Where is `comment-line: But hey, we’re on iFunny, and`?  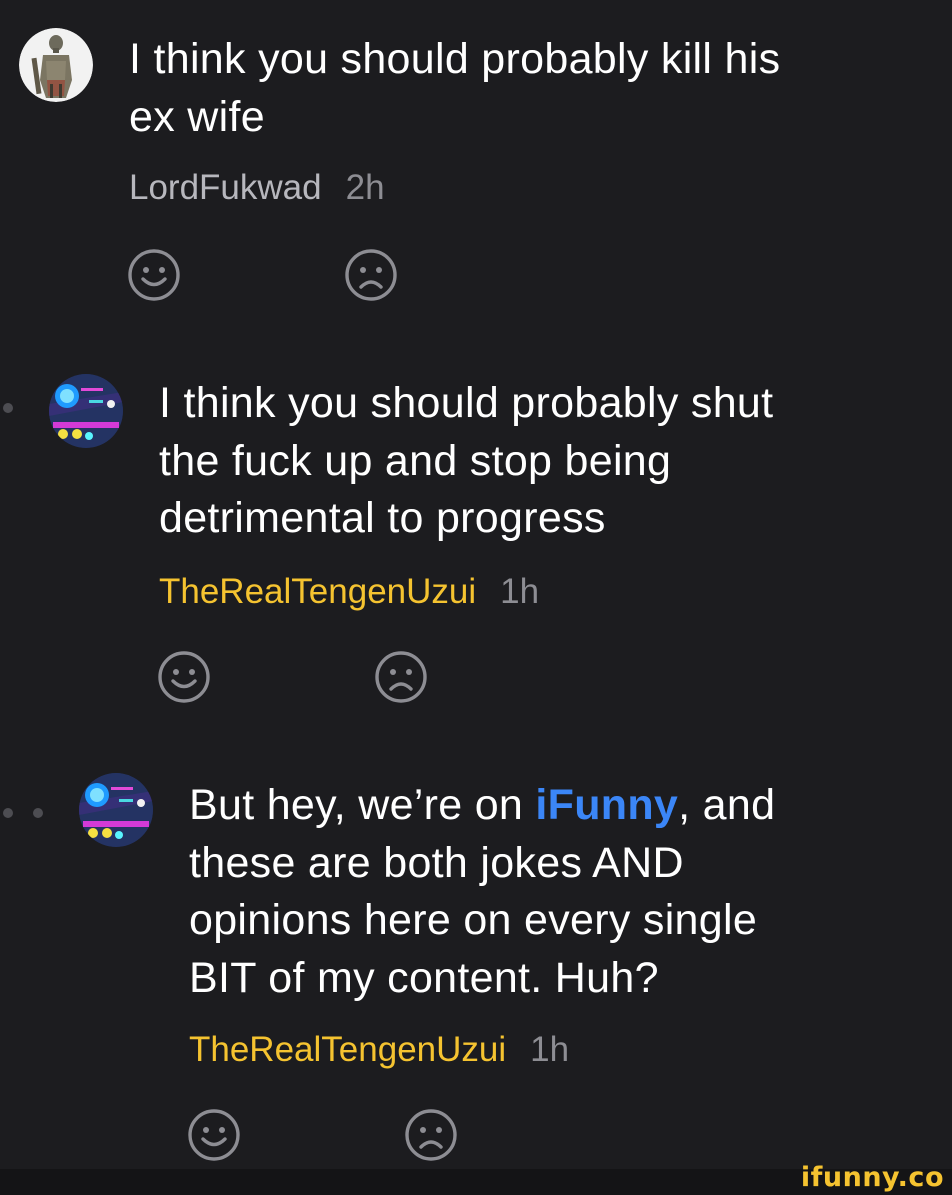 comment-line: But hey, we’re on iFunny, and is located at coordinates (482, 806).